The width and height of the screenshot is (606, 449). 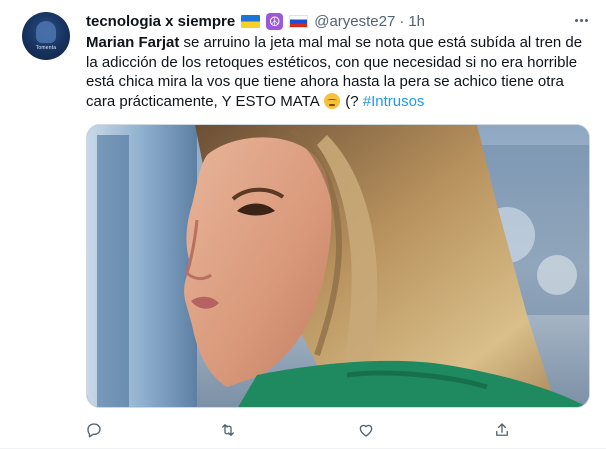 I want to click on avatar: Tomenta, so click(x=46, y=36).